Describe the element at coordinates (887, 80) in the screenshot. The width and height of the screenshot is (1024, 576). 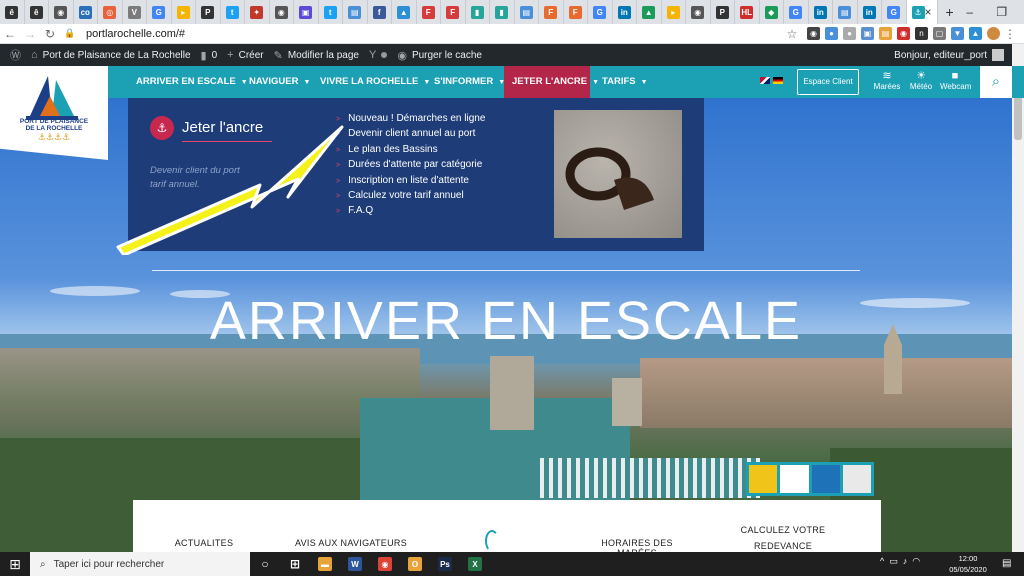
I see `marees-link: ≋ Marées` at that location.